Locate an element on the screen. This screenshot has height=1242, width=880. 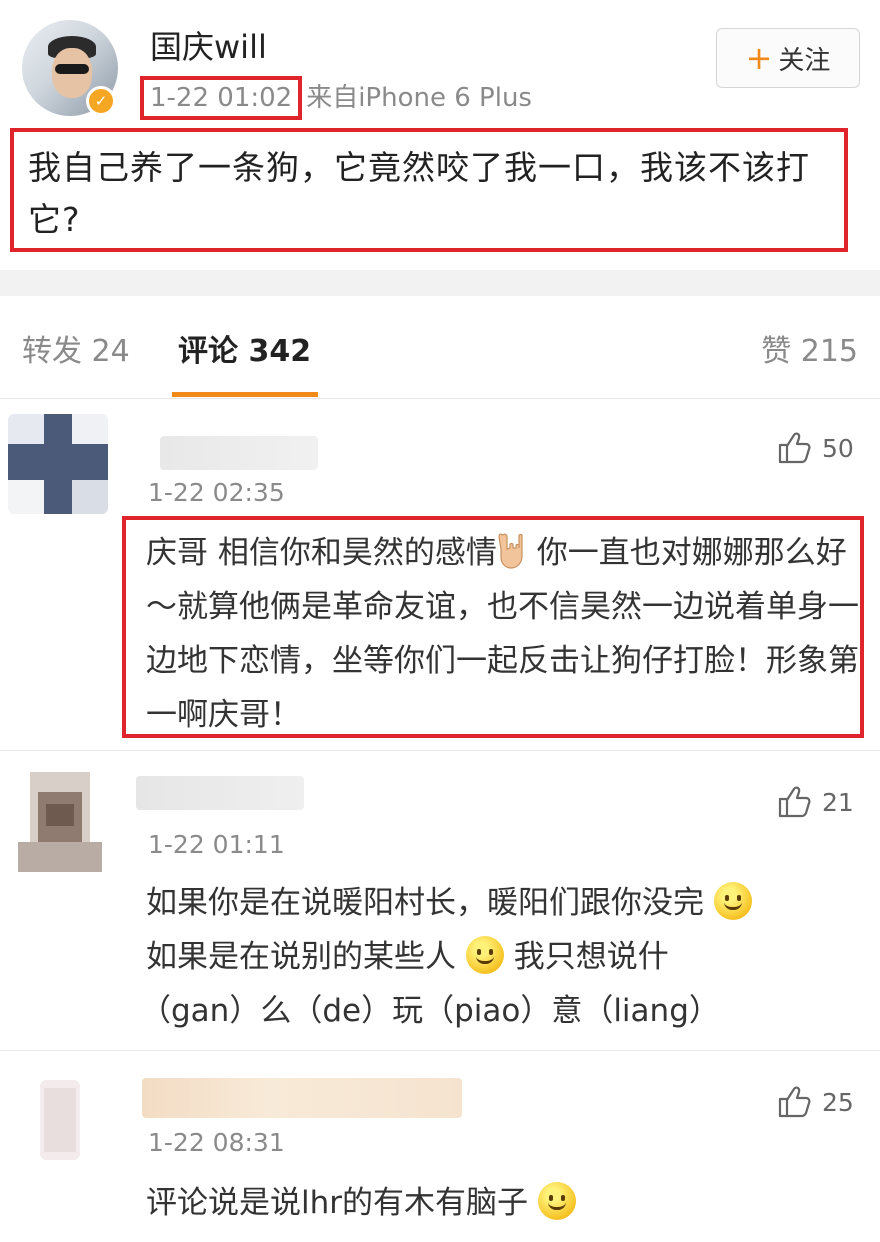
tabs-divider is located at coordinates (440, 398).